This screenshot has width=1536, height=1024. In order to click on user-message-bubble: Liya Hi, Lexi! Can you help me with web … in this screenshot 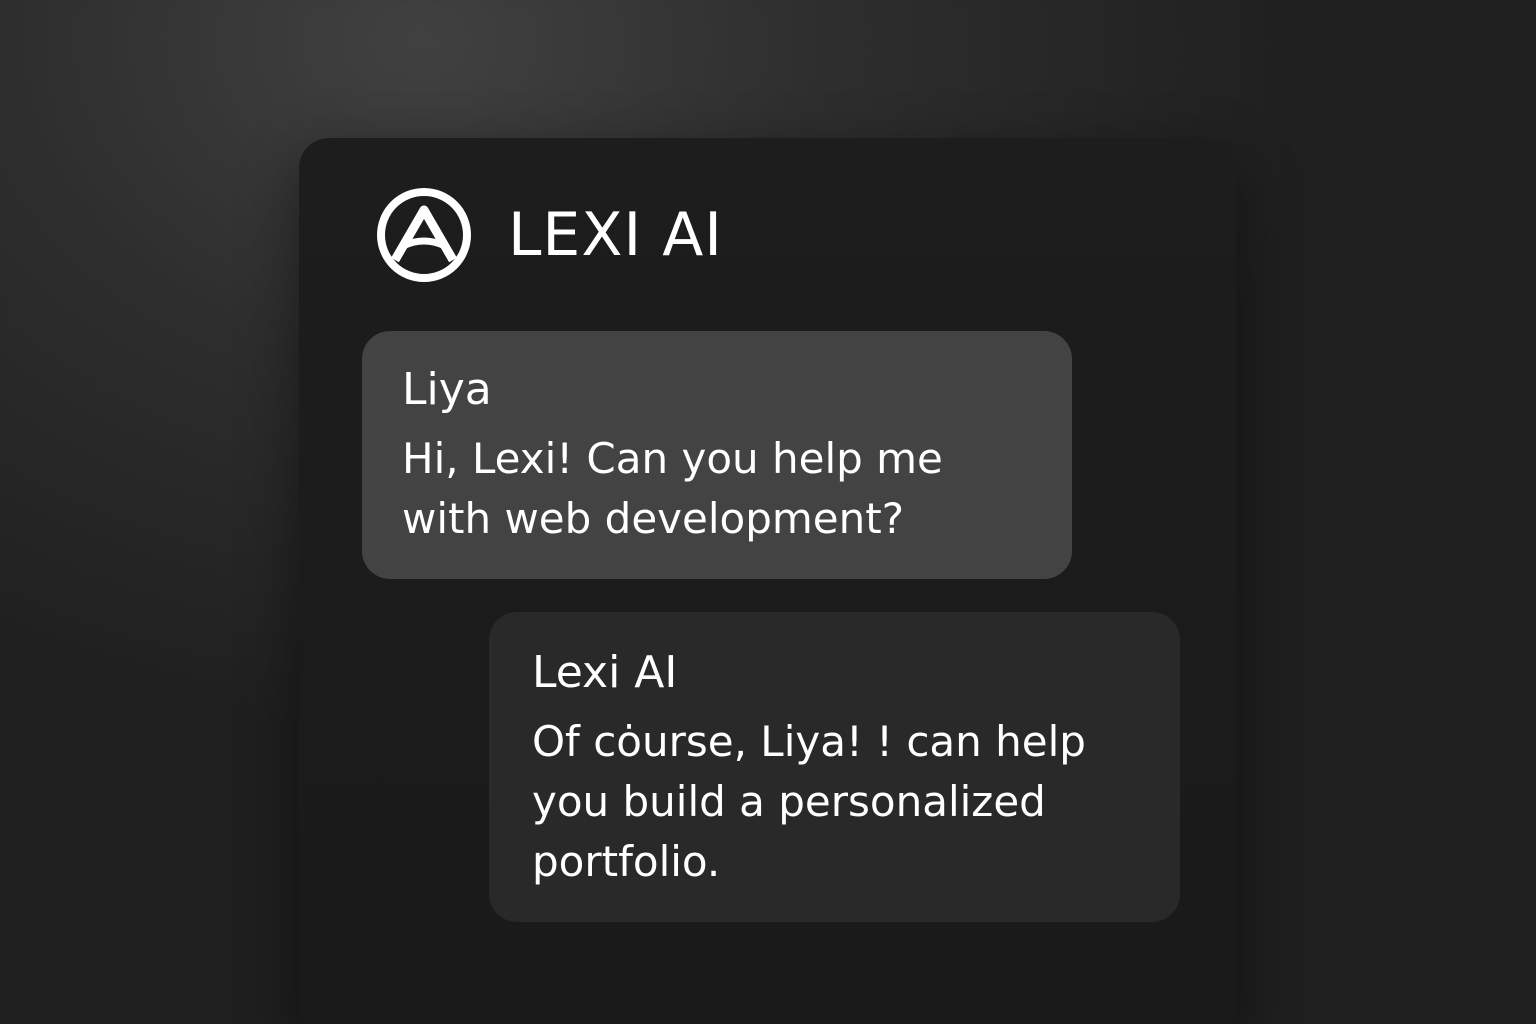, I will do `click(717, 455)`.